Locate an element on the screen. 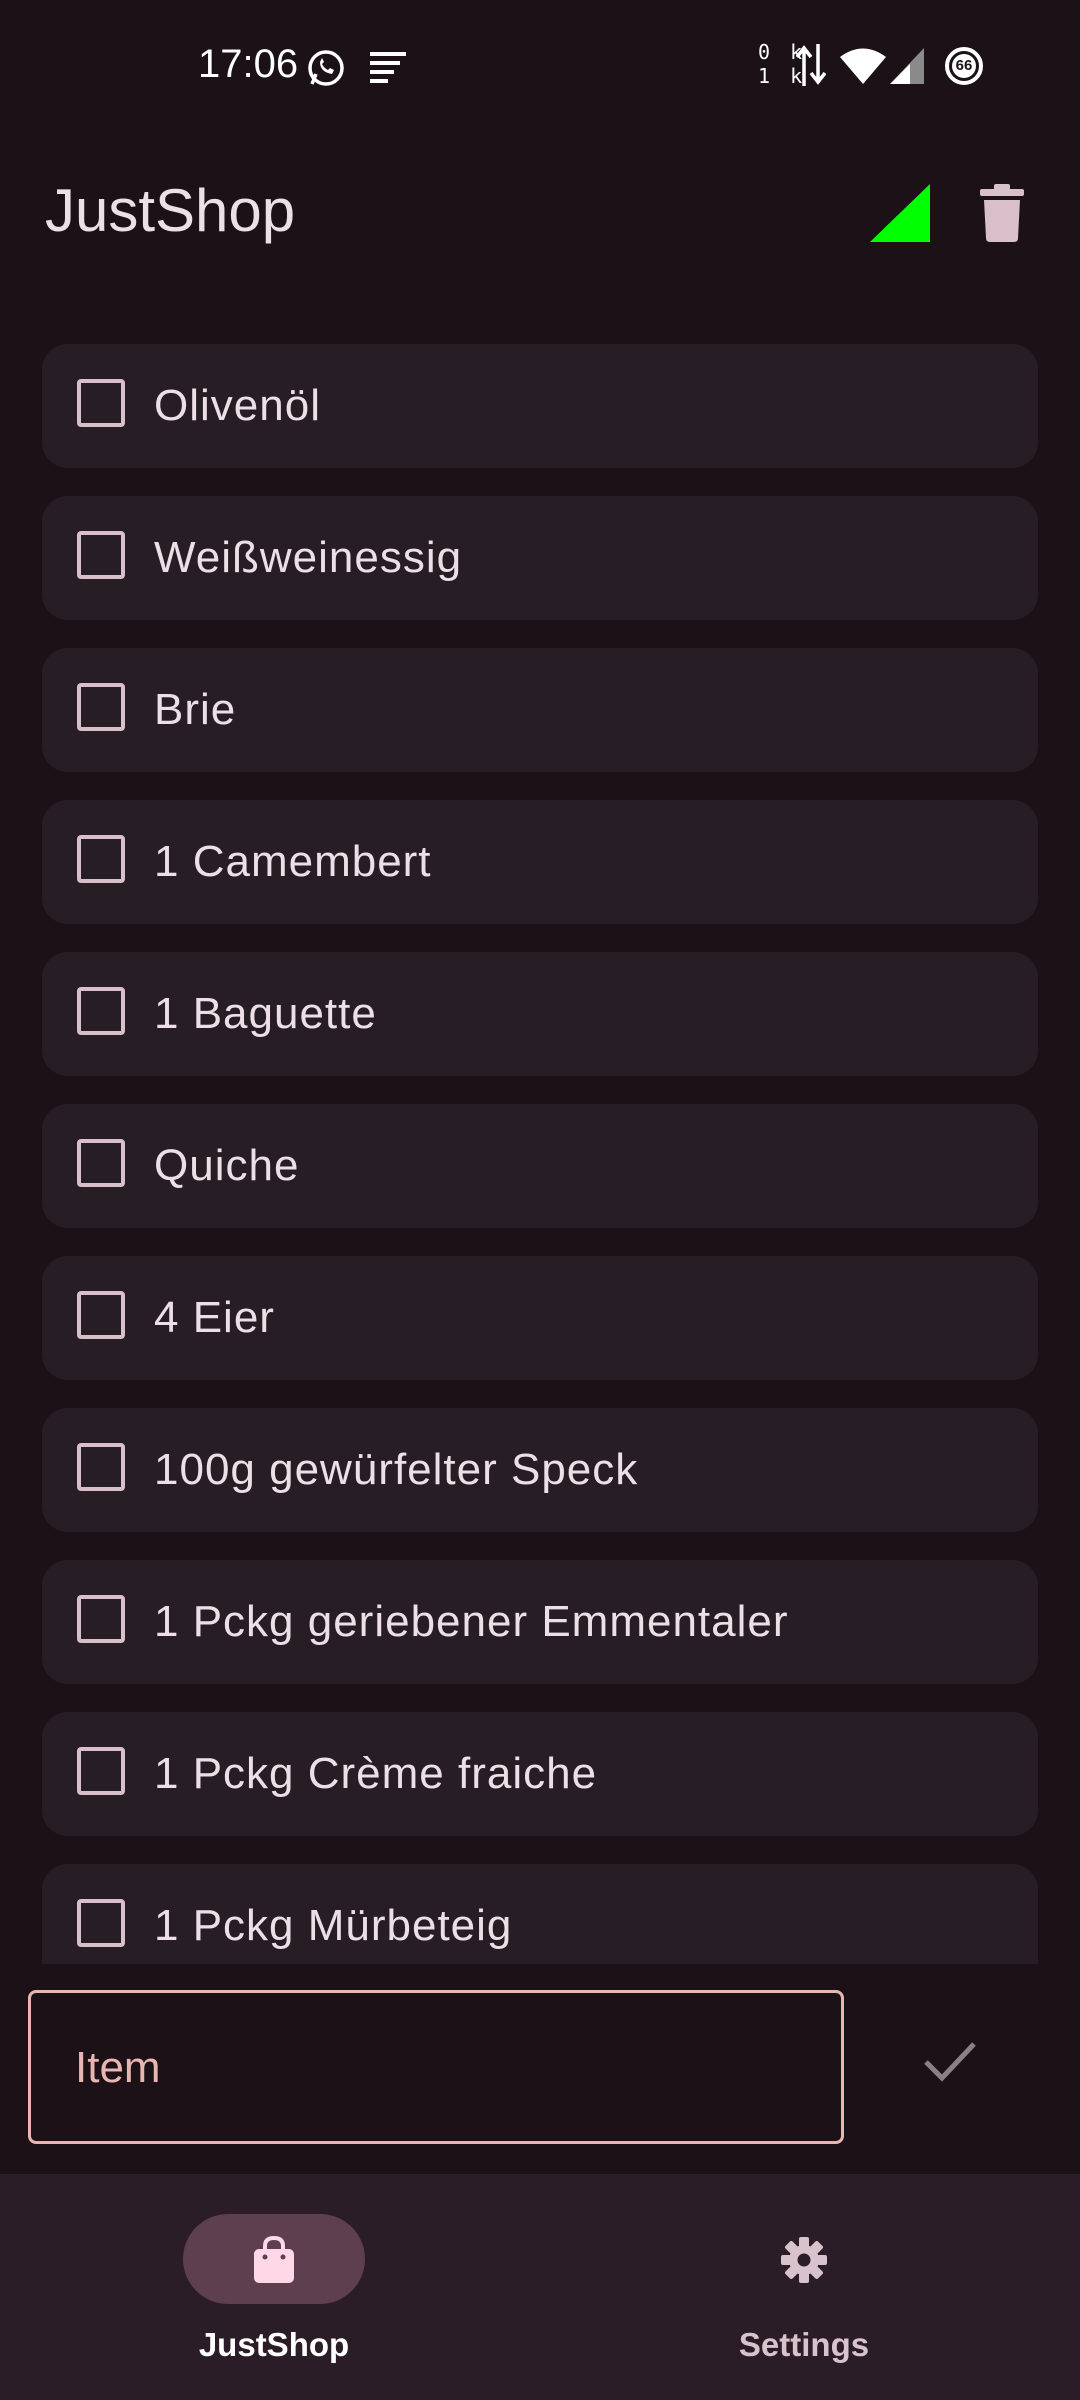 Image resolution: width=1080 pixels, height=2400 pixels. list-item: 1 Camembert is located at coordinates (540, 862).